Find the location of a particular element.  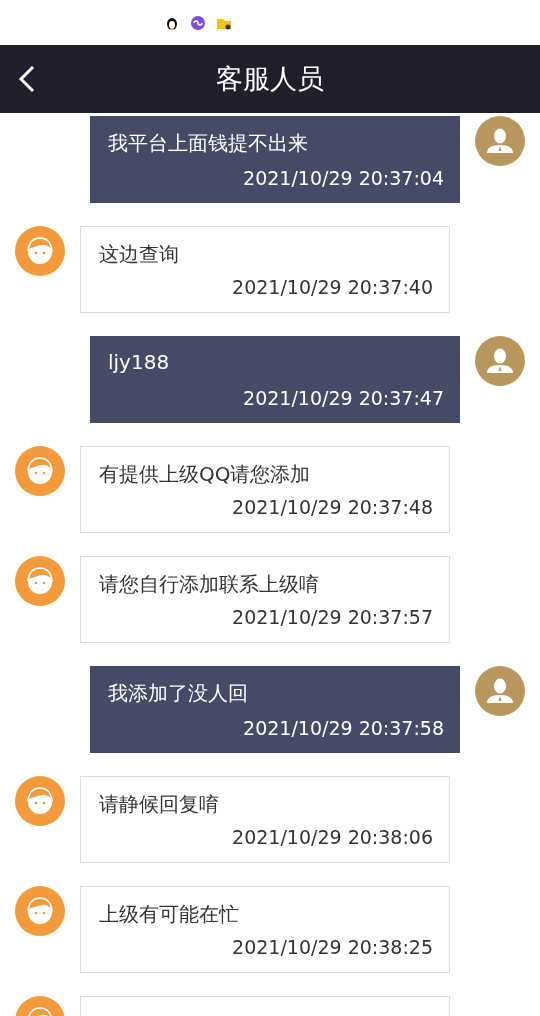

message-time: 2021/10/29 20:37:48 is located at coordinates (332, 507).